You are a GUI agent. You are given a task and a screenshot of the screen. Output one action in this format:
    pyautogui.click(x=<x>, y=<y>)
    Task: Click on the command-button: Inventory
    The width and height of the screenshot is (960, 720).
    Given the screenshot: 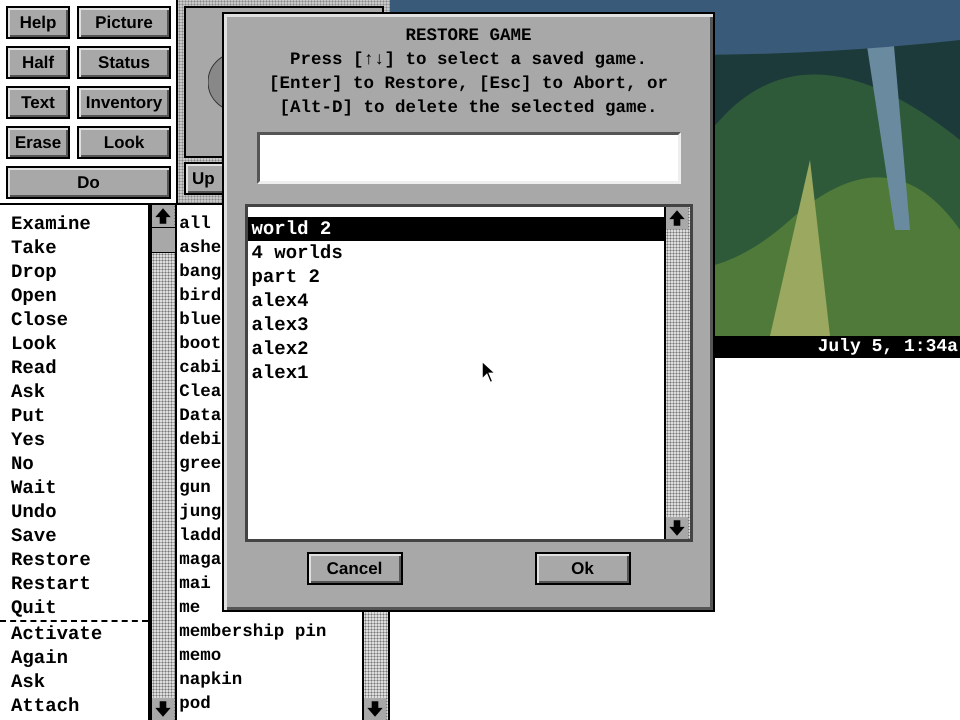 What is the action you would take?
    pyautogui.click(x=124, y=102)
    